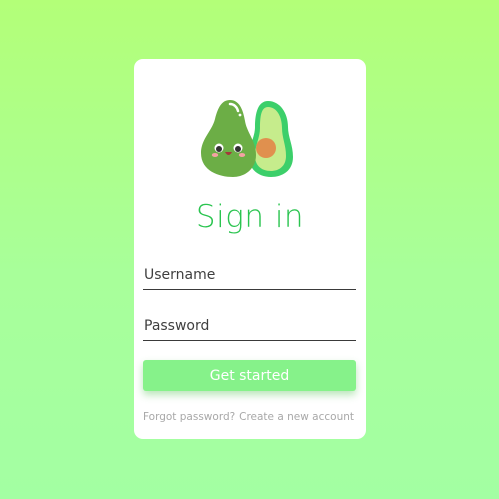 The image size is (499, 499). What do you see at coordinates (249, 326) in the screenshot?
I see `password-field` at bounding box center [249, 326].